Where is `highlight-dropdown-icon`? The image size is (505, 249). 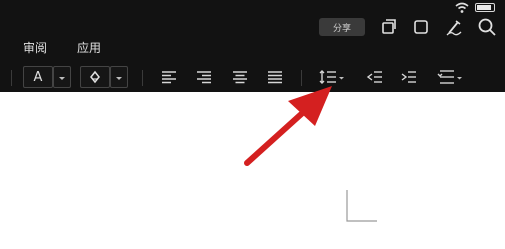
highlight-dropdown-icon is located at coordinates (119, 78).